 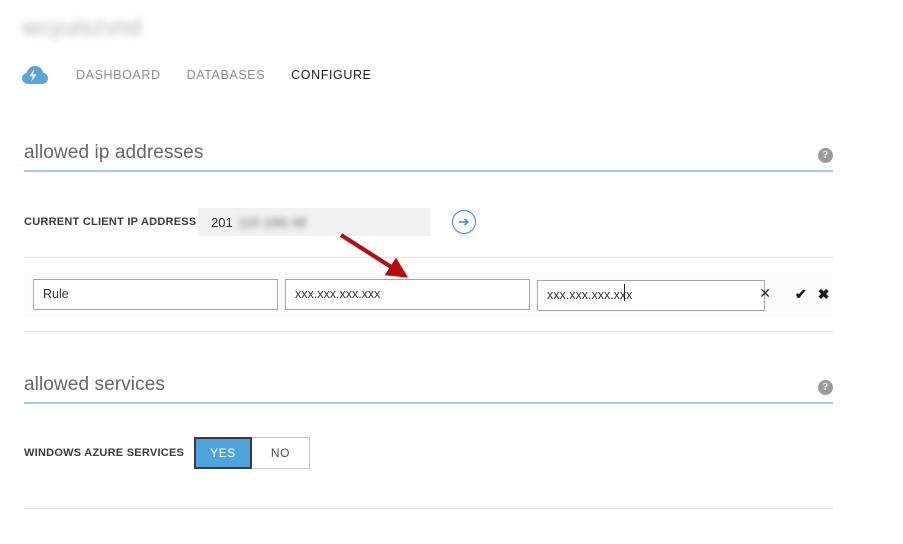 What do you see at coordinates (104, 453) in the screenshot?
I see `windows-azure-services-label: WINDOWS AZURE SERVICES` at bounding box center [104, 453].